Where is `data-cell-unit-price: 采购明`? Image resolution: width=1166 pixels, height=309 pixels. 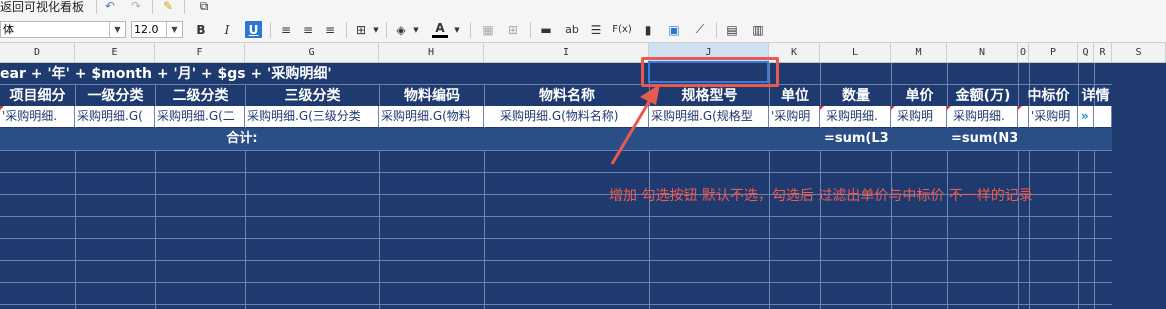
data-cell-unit-price: 采购明 is located at coordinates (919, 116).